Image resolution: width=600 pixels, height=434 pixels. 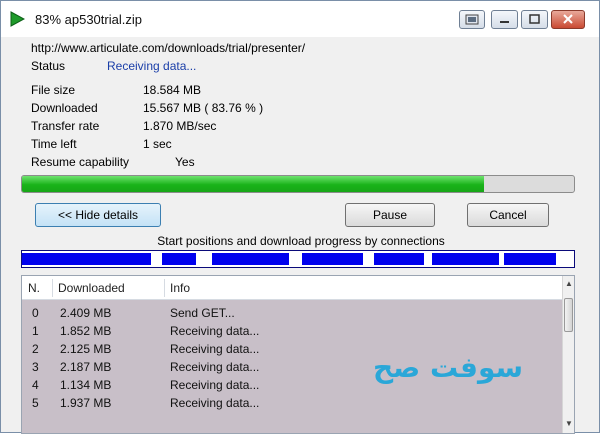 I want to click on time-left-value: 1 sec, so click(x=157, y=144).